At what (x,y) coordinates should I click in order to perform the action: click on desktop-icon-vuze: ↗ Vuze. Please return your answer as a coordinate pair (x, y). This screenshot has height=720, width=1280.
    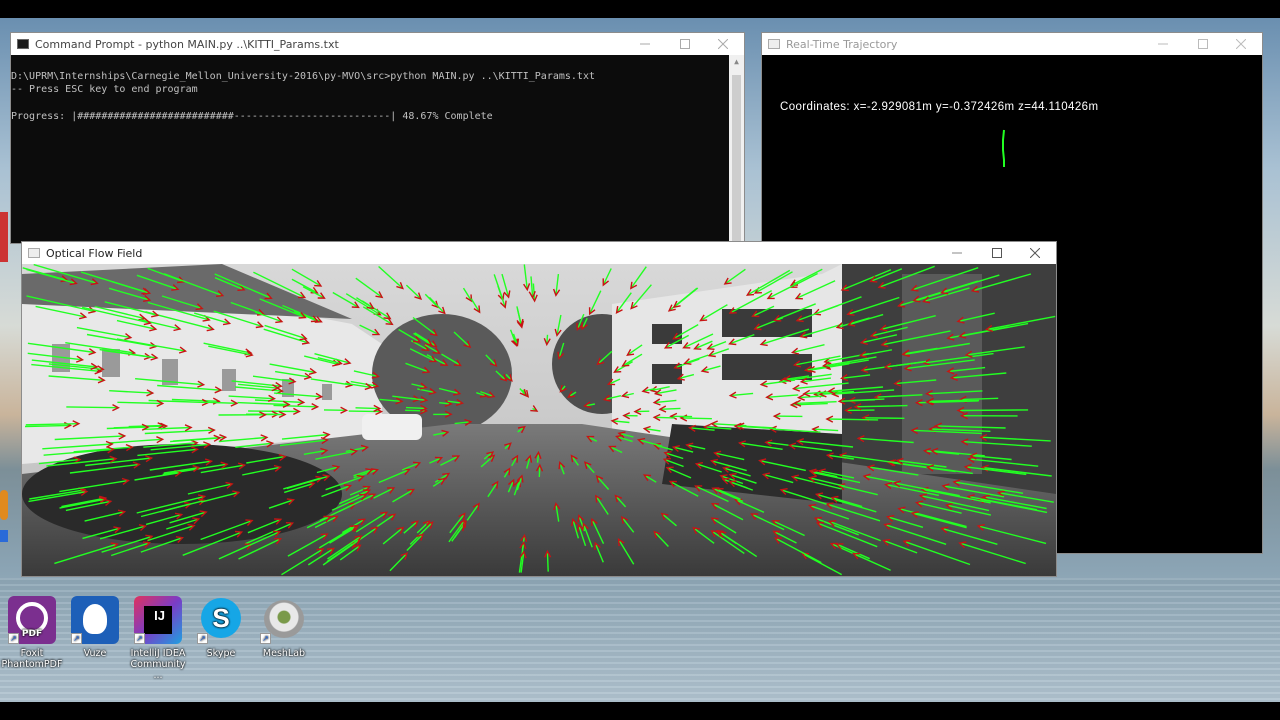
    Looking at the image, I should click on (95, 627).